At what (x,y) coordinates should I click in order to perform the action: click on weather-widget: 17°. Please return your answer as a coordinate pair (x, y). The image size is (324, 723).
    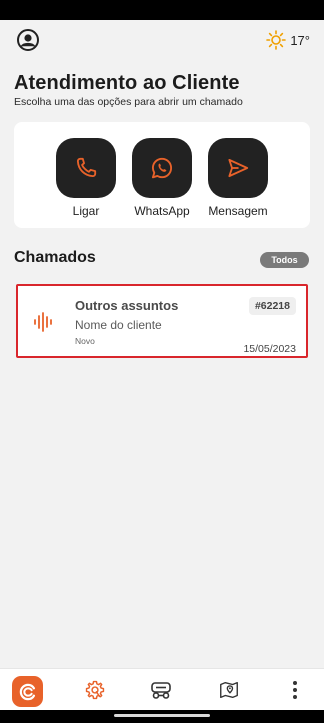
    Looking at the image, I should click on (288, 40).